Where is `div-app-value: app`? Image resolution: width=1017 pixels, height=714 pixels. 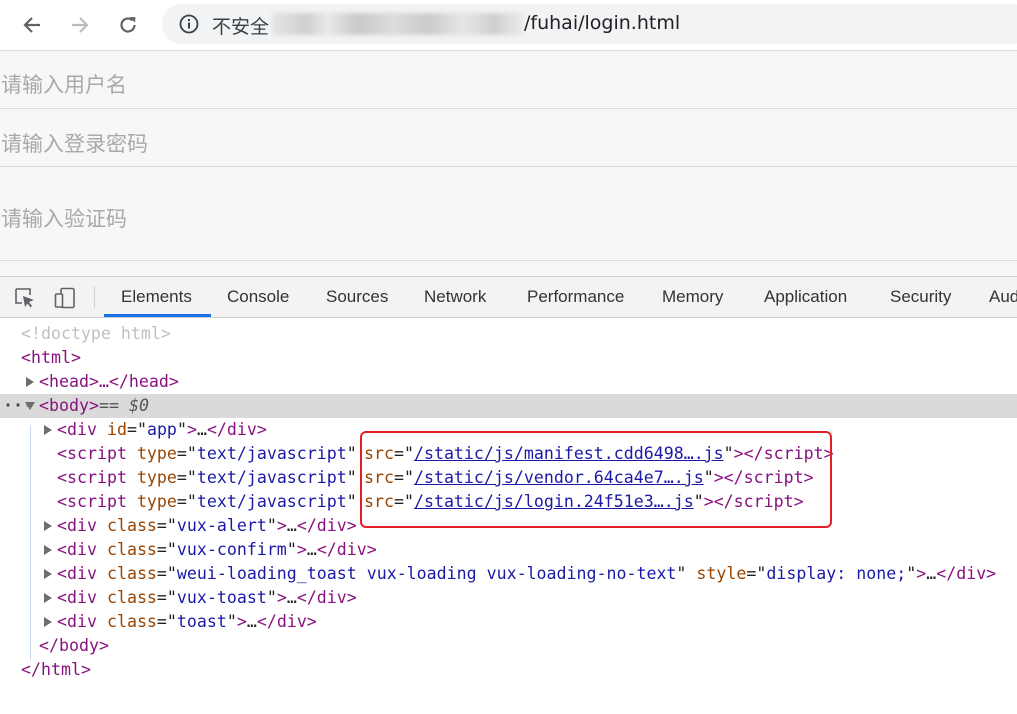
div-app-value: app is located at coordinates (161, 429).